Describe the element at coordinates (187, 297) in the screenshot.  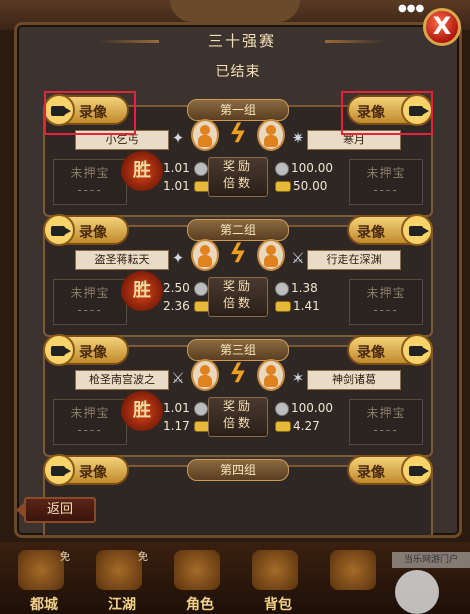
I see `odds-left: 2.50 2.36` at that location.